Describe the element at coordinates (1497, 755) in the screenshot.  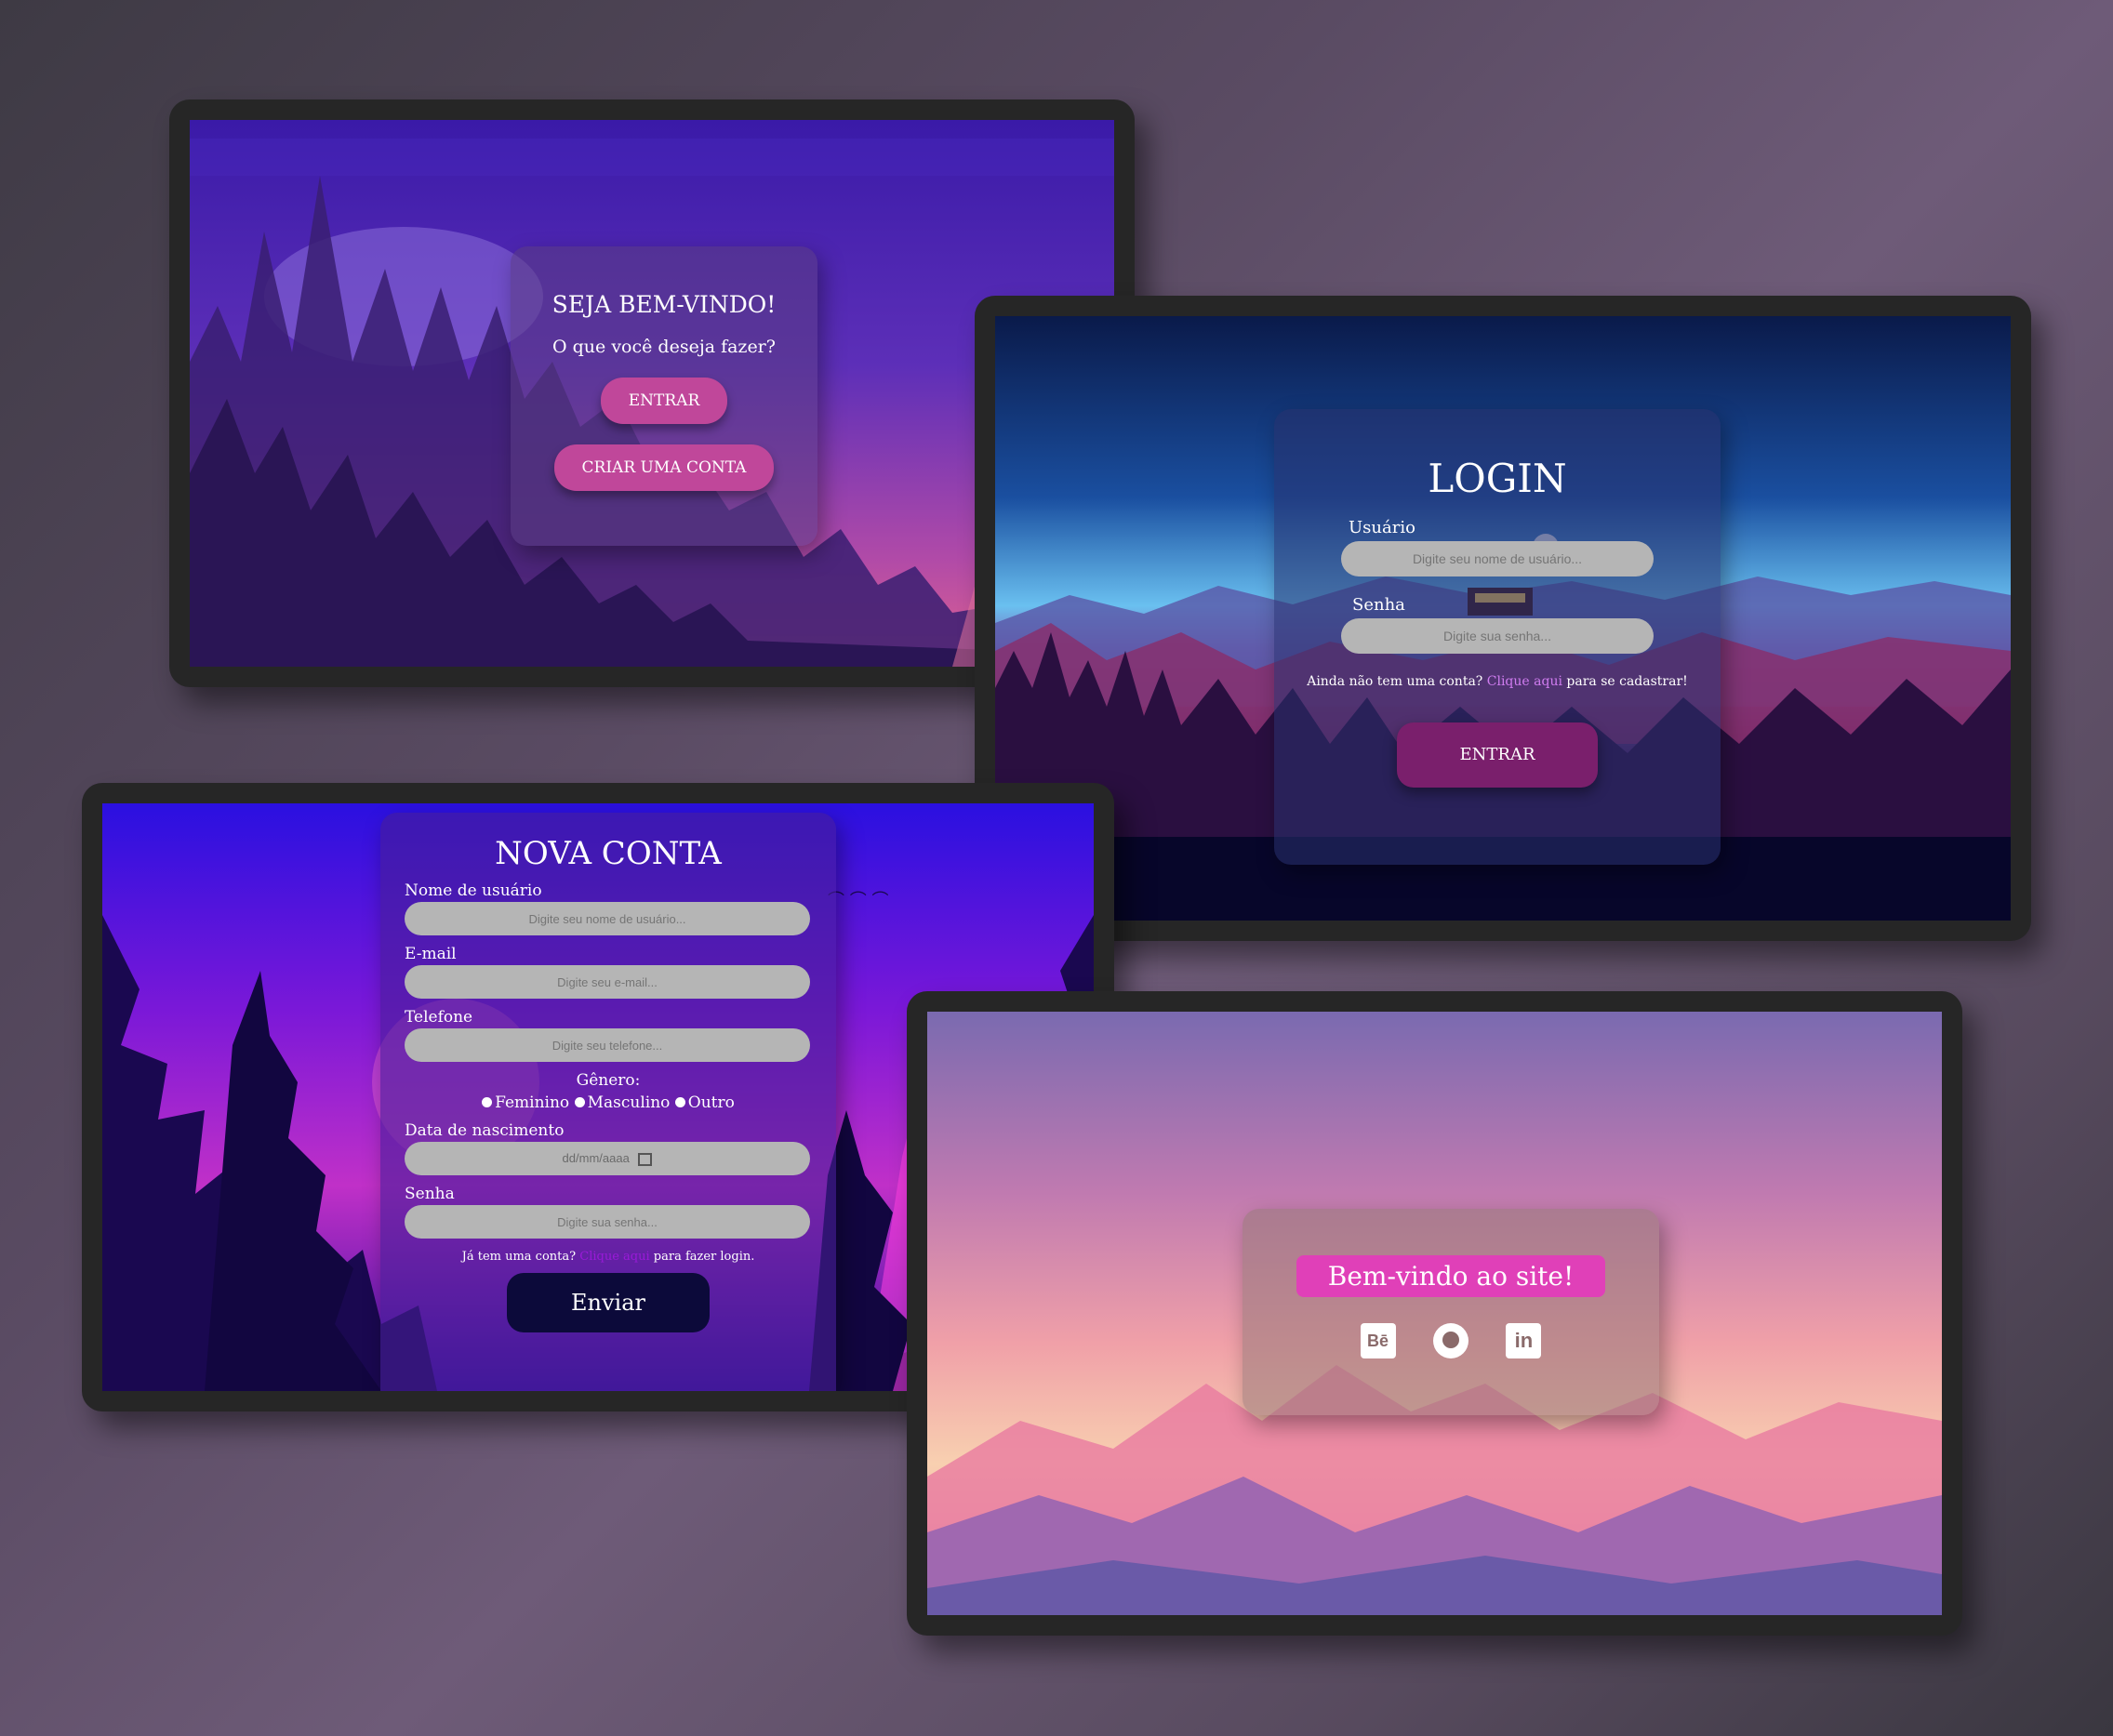
I see `login-enter-button: ENTRAR` at that location.